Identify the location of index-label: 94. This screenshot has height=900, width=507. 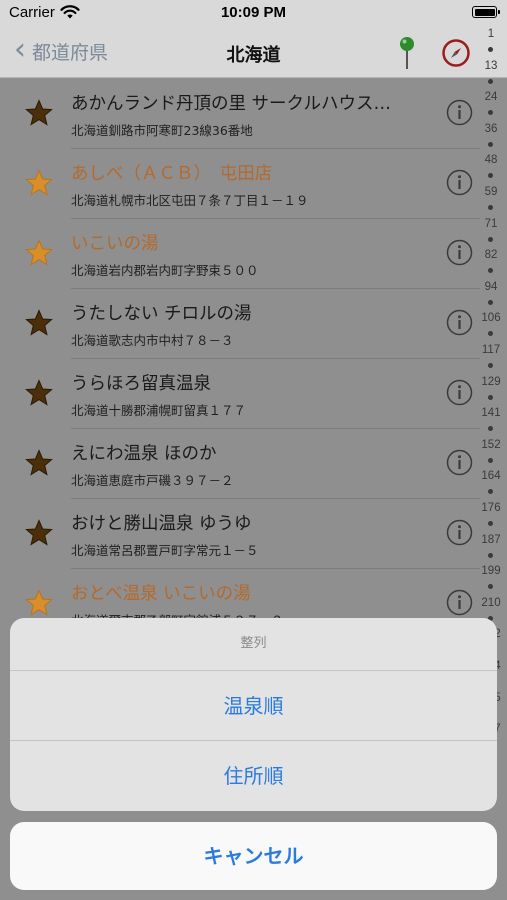
(491, 287).